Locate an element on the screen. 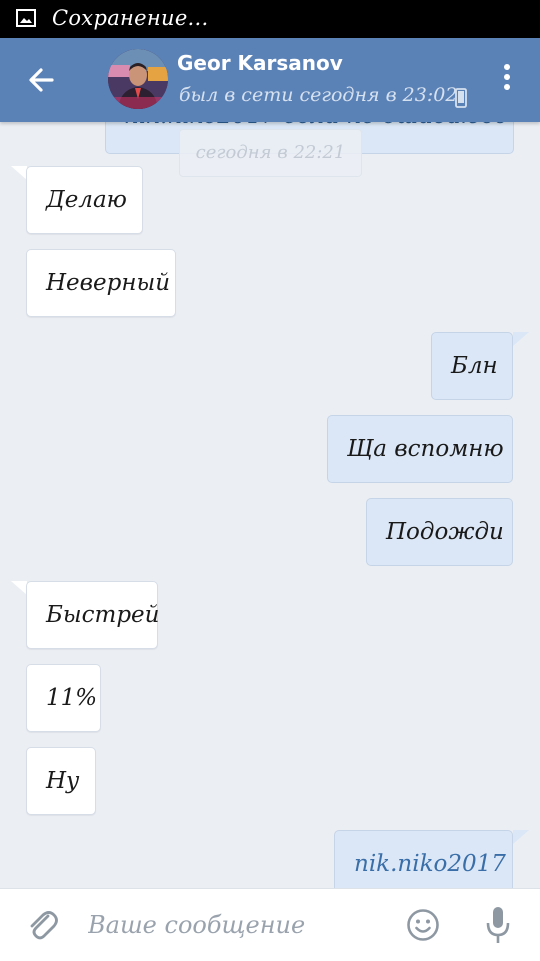 The height and width of the screenshot is (961, 540). paperclip-icon is located at coordinates (42, 925).